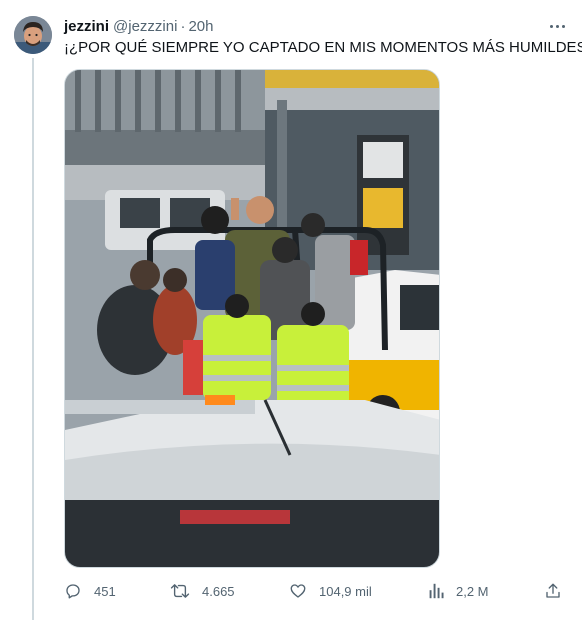 The image size is (582, 620). What do you see at coordinates (86, 26) in the screenshot?
I see `author-name: jezzini` at bounding box center [86, 26].